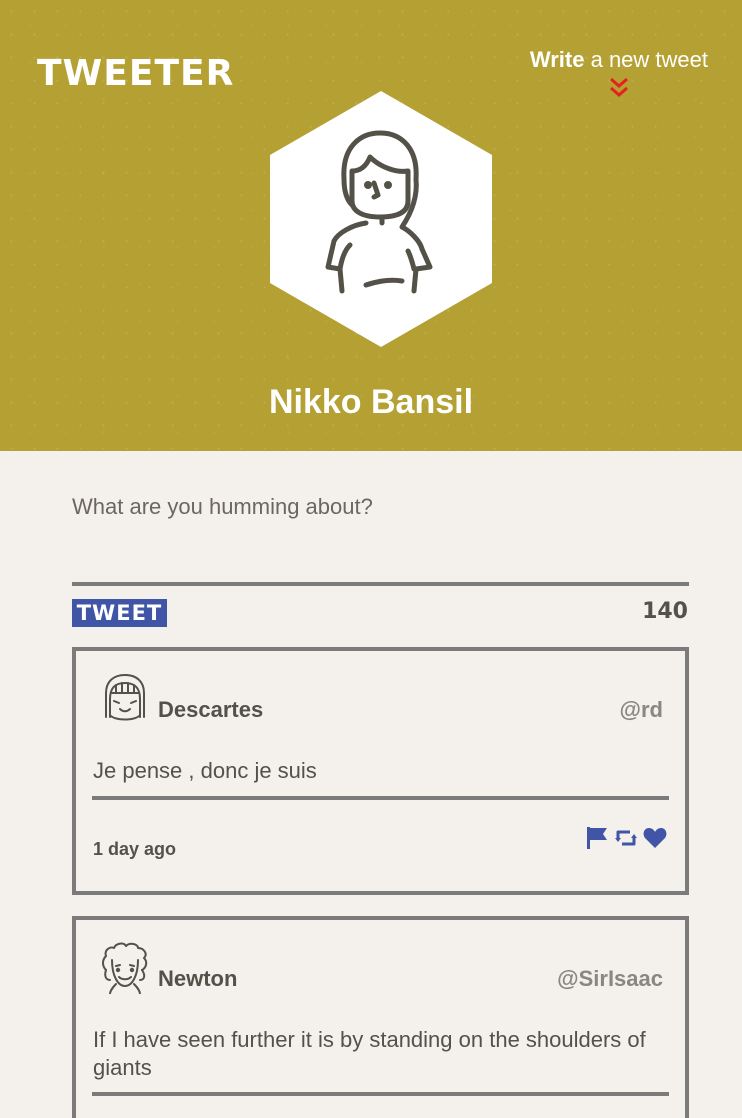 The image size is (742, 1118). I want to click on character-counter: 140, so click(665, 611).